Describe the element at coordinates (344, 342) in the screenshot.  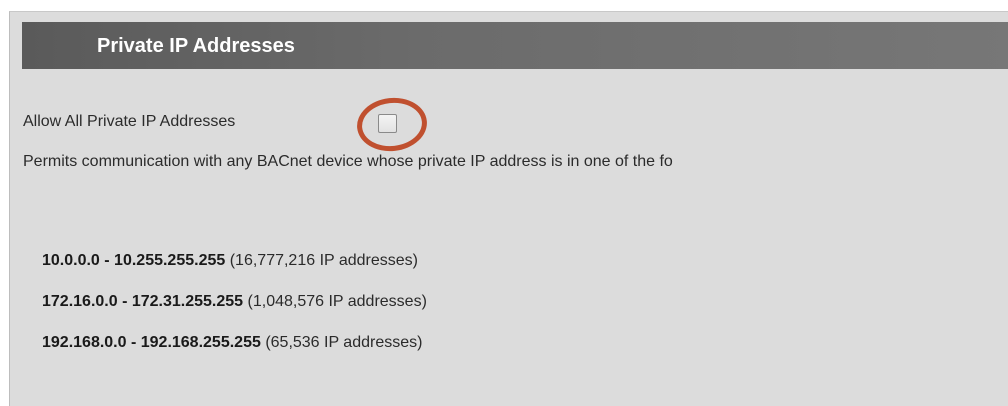
I see `range-count: (65,536 IP addresses)` at that location.